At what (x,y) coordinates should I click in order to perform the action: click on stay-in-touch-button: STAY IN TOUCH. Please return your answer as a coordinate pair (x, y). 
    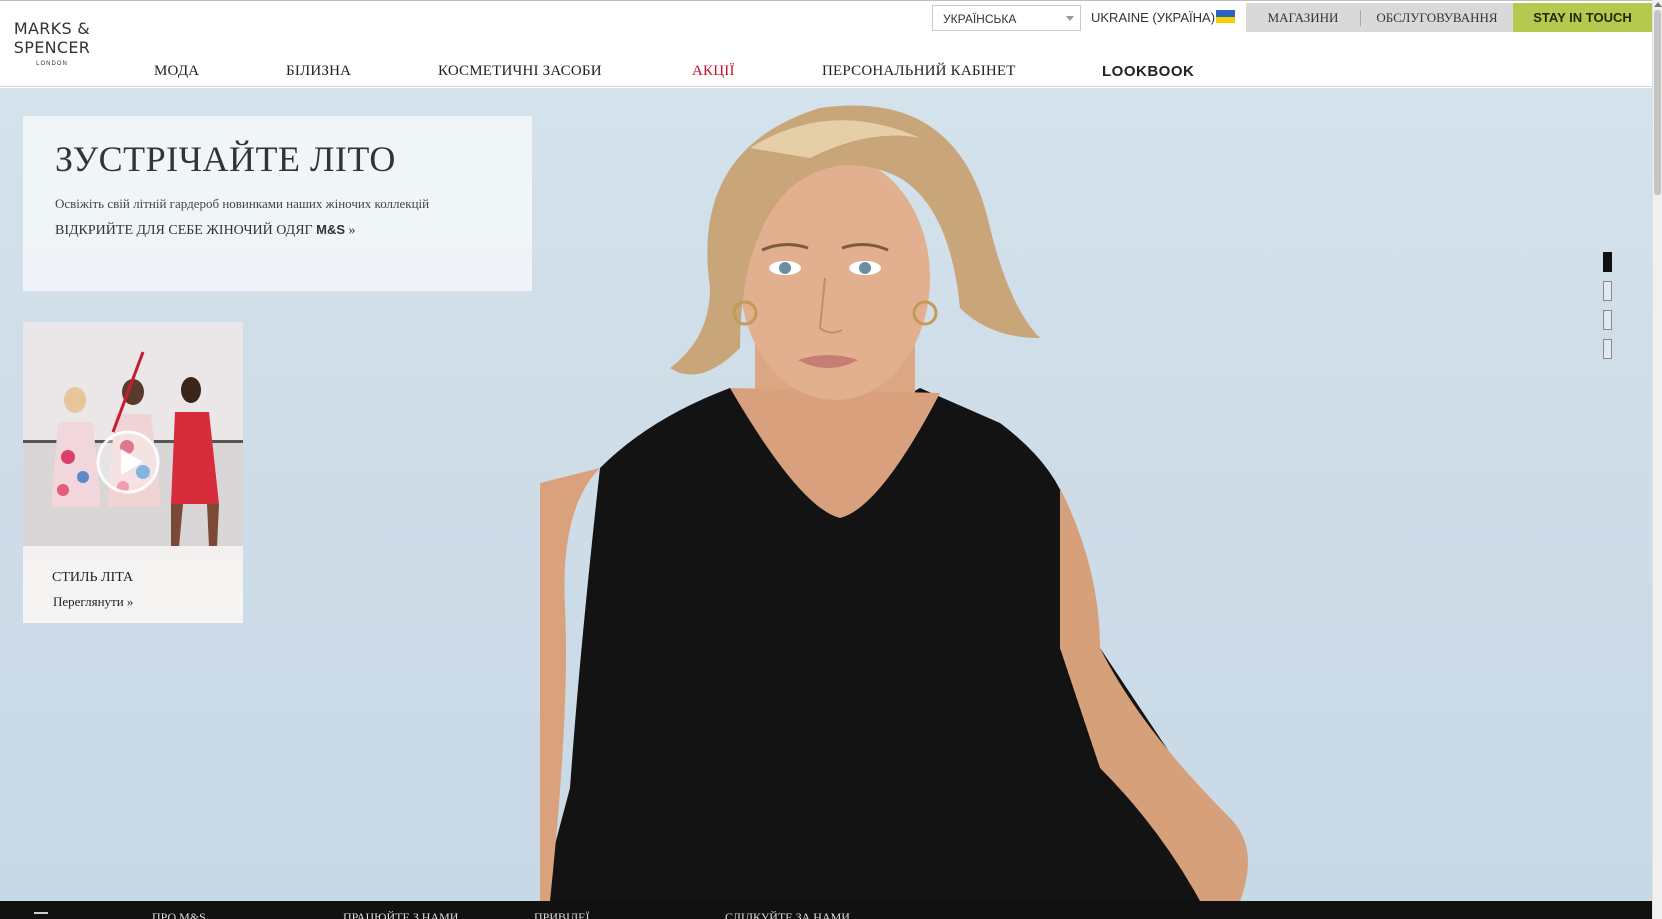
    Looking at the image, I should click on (1582, 17).